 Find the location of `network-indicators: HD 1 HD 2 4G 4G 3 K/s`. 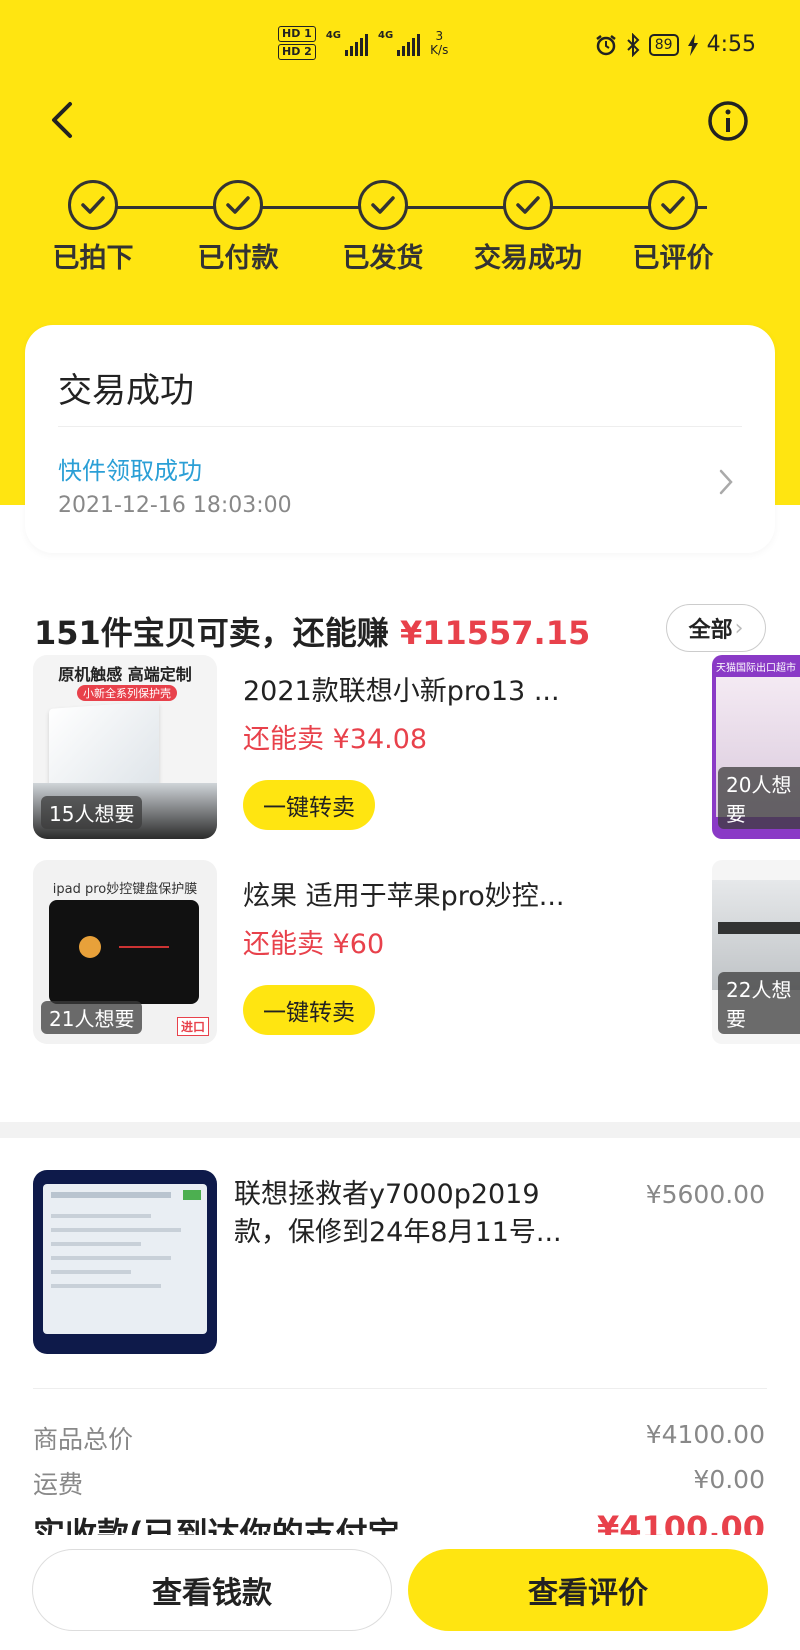

network-indicators: HD 1 HD 2 4G 4G 3 K/s is located at coordinates (363, 43).